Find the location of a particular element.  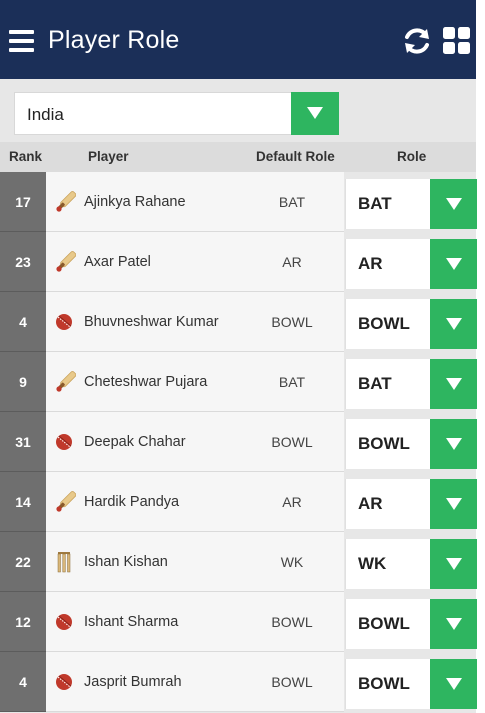

player-row: 23 Axar Patel AR AR is located at coordinates (238, 262).